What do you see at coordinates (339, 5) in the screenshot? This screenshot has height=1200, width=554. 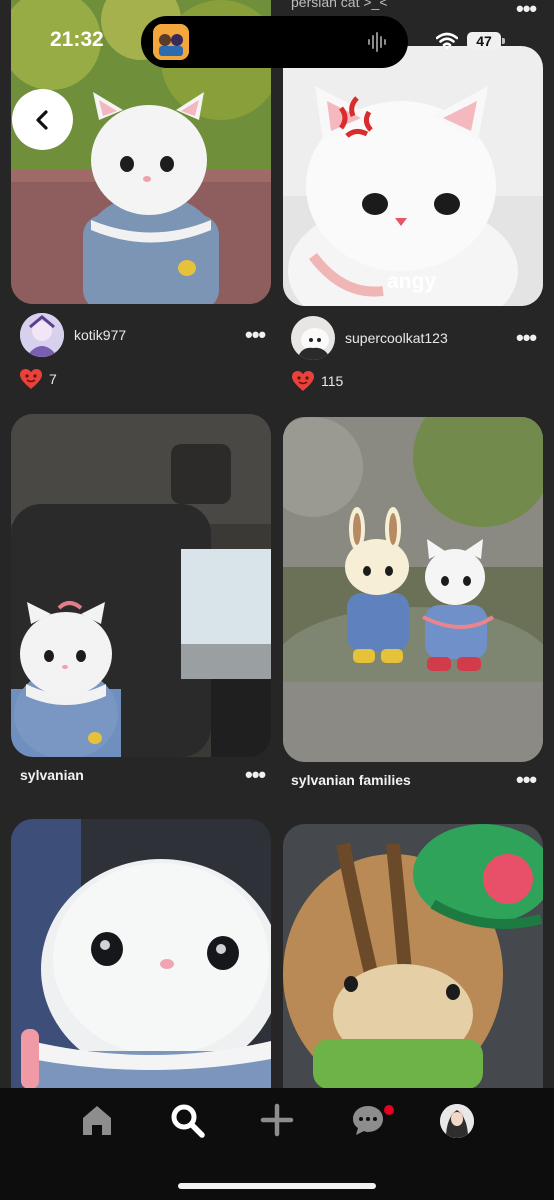 I see `top-caption: persian cat >_<` at bounding box center [339, 5].